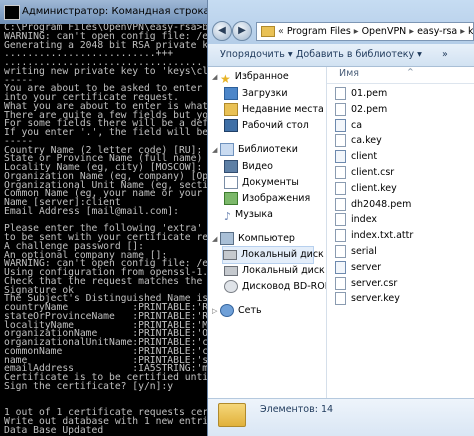 The width and height of the screenshot is (474, 436). I want to click on tree-item-network: ▷ Сеть, so click(237, 311).